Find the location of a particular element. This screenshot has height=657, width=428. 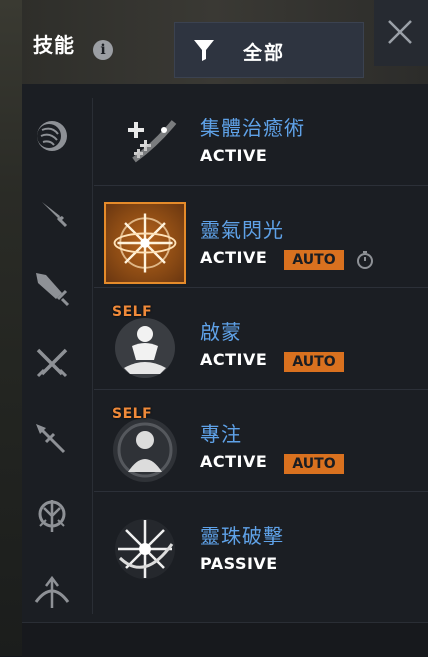

sidebar-divider is located at coordinates (92, 356).